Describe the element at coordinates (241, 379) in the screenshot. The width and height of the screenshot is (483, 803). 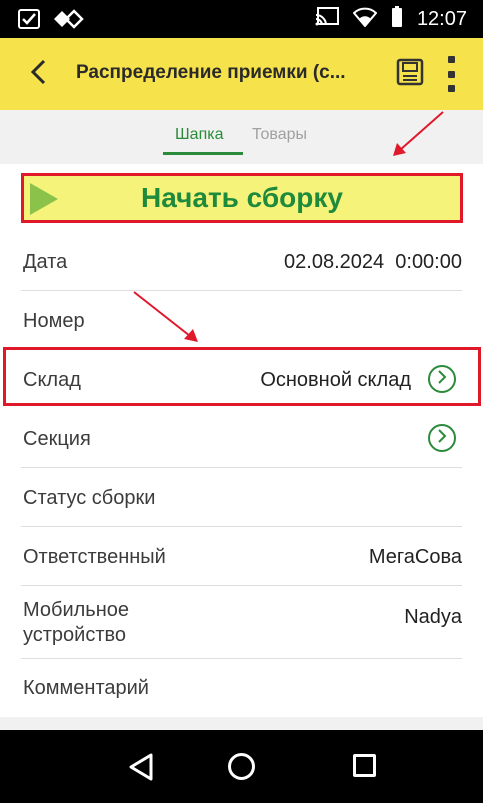
I see `field-warehouse: Склад Основной склад` at that location.